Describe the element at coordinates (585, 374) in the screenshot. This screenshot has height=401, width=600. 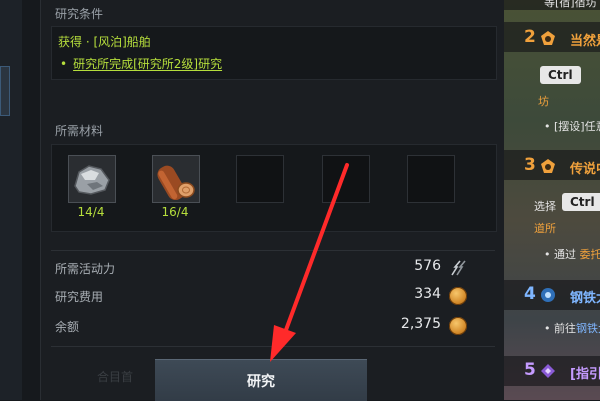
I see `quest-title: [指引]` at that location.